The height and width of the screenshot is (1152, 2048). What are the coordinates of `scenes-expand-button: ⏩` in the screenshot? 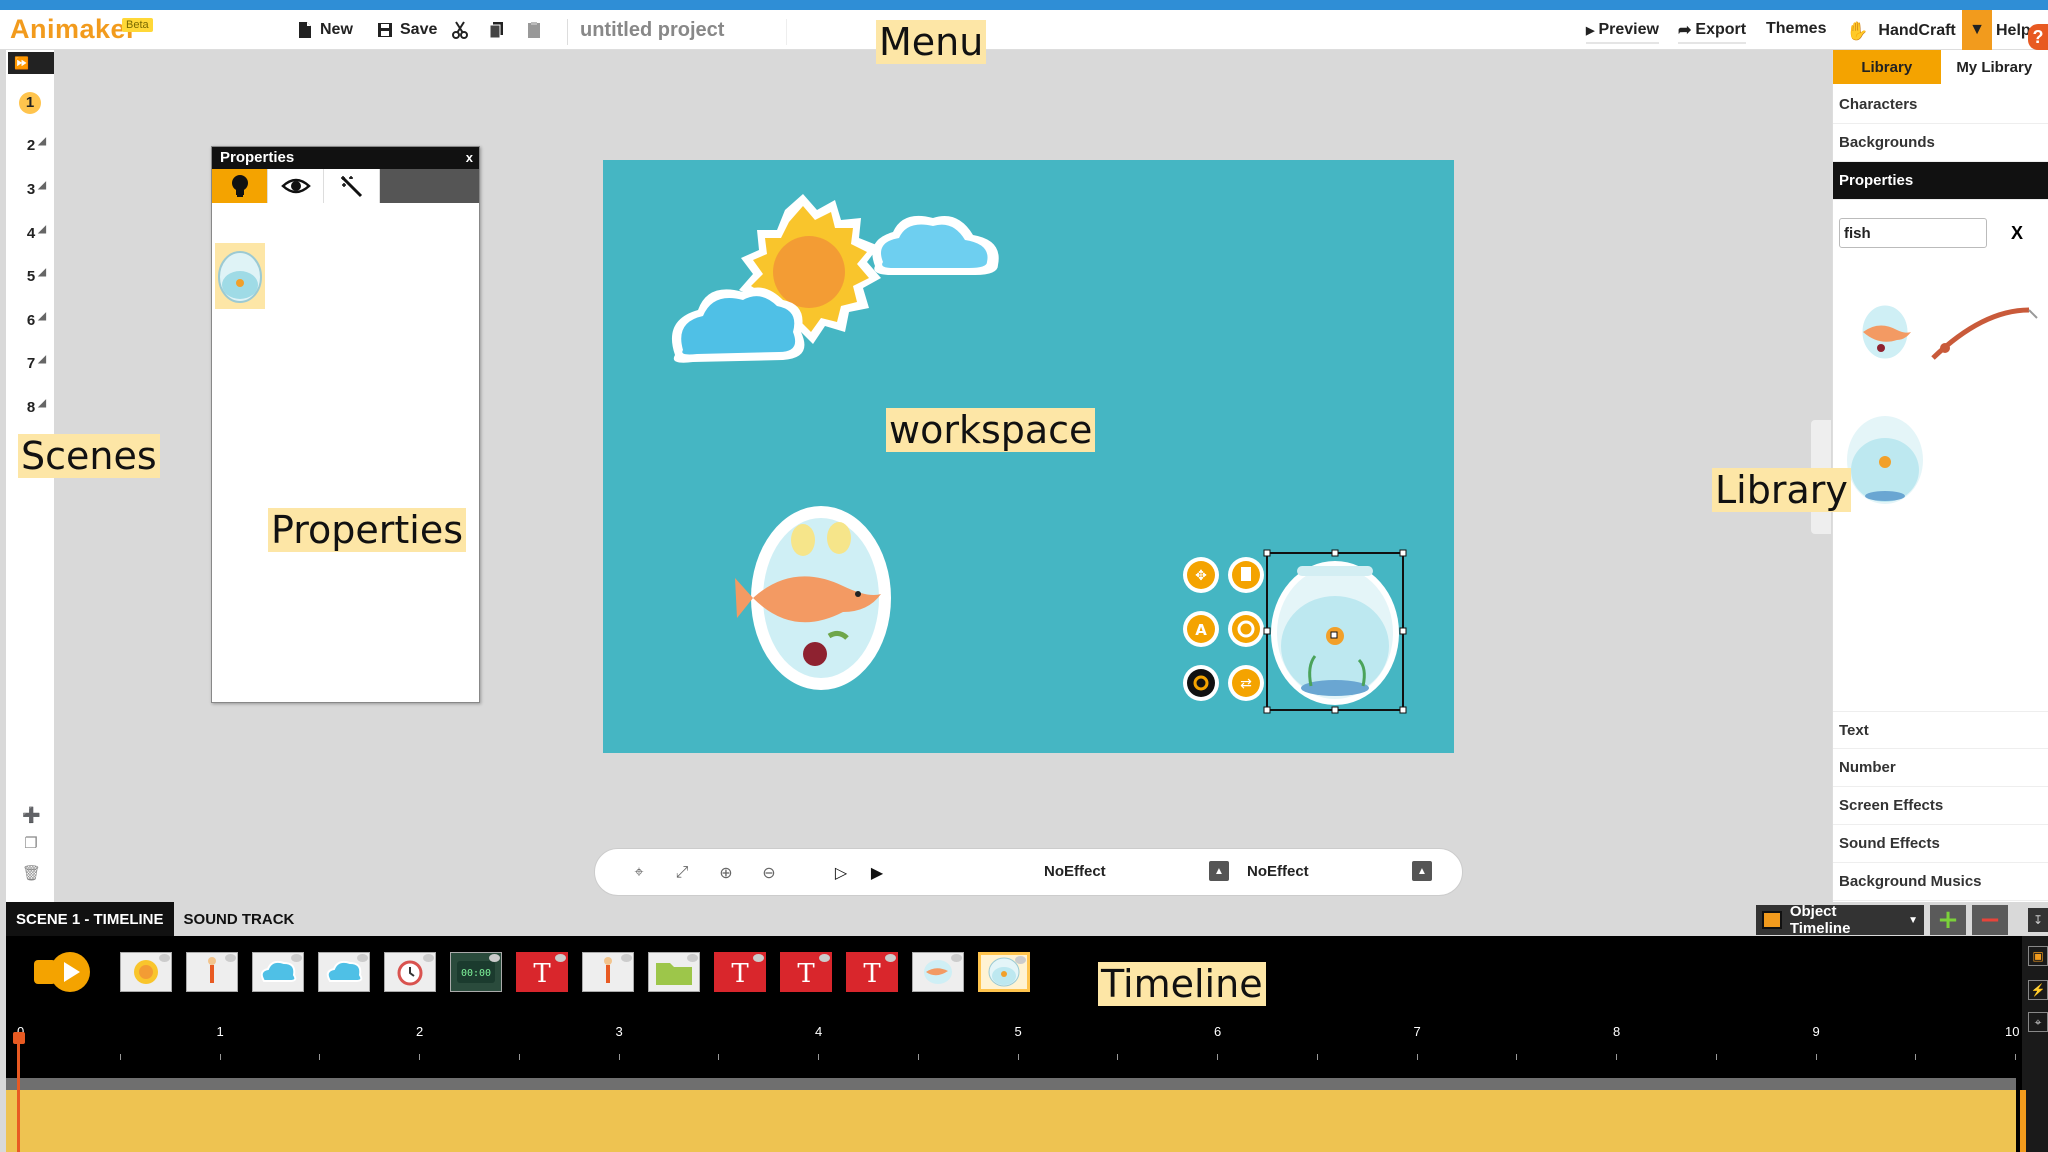 It's located at (31, 63).